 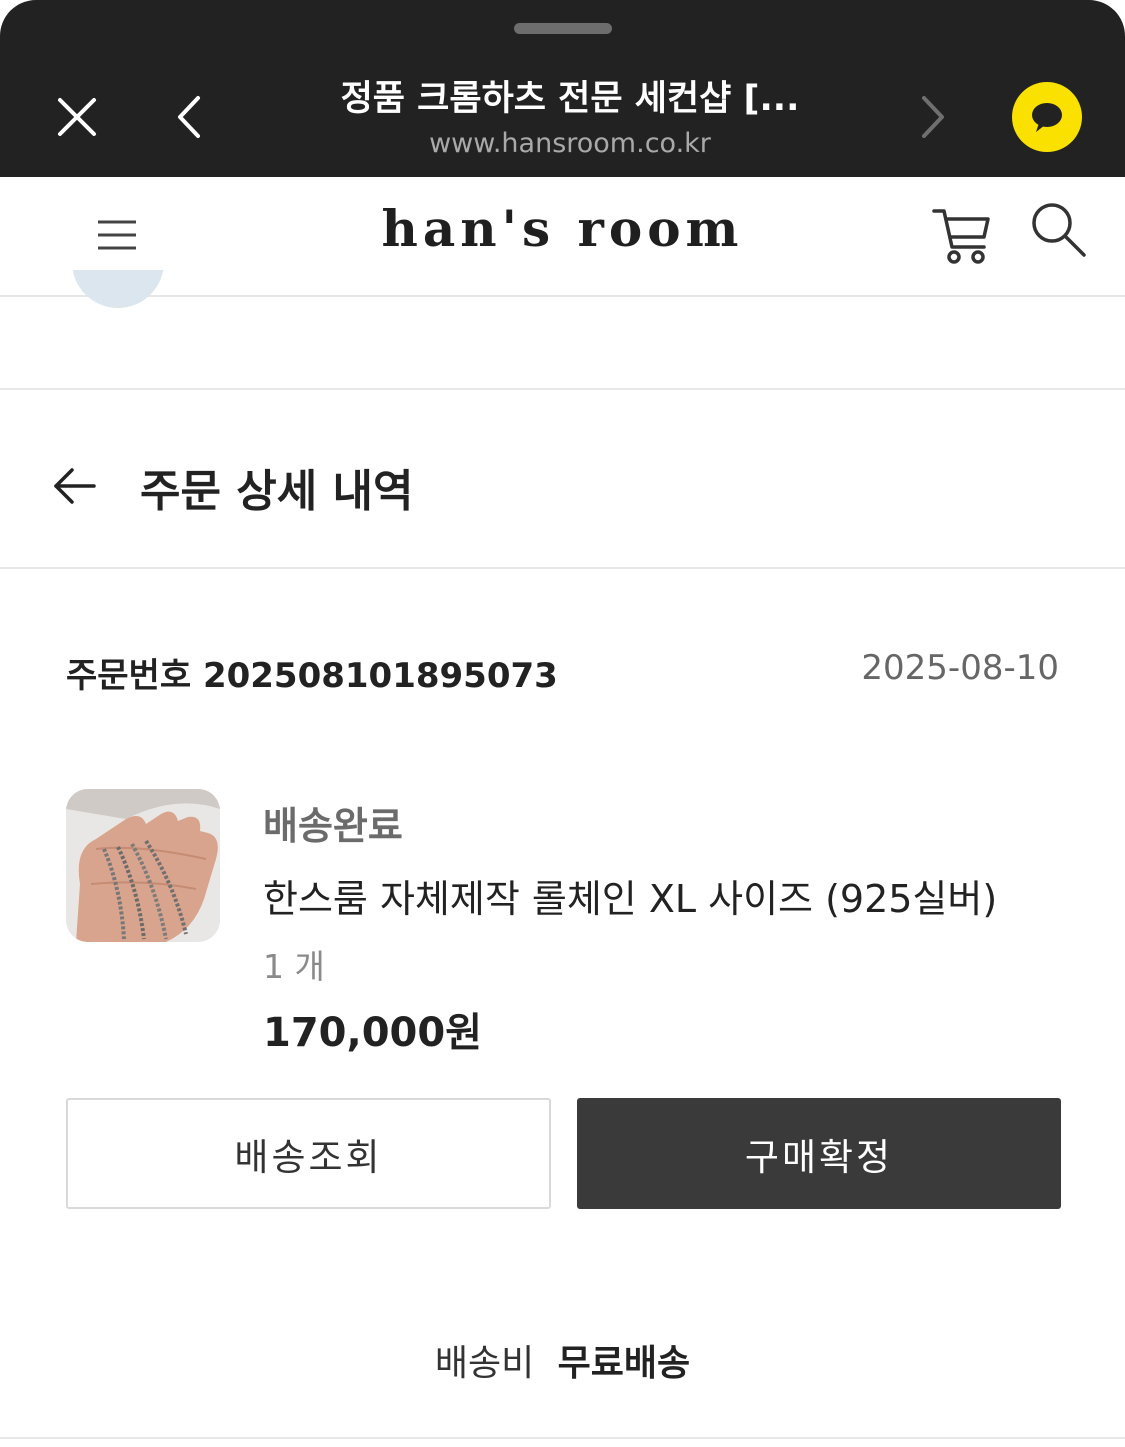 What do you see at coordinates (1058, 229) in the screenshot?
I see `search-icon` at bounding box center [1058, 229].